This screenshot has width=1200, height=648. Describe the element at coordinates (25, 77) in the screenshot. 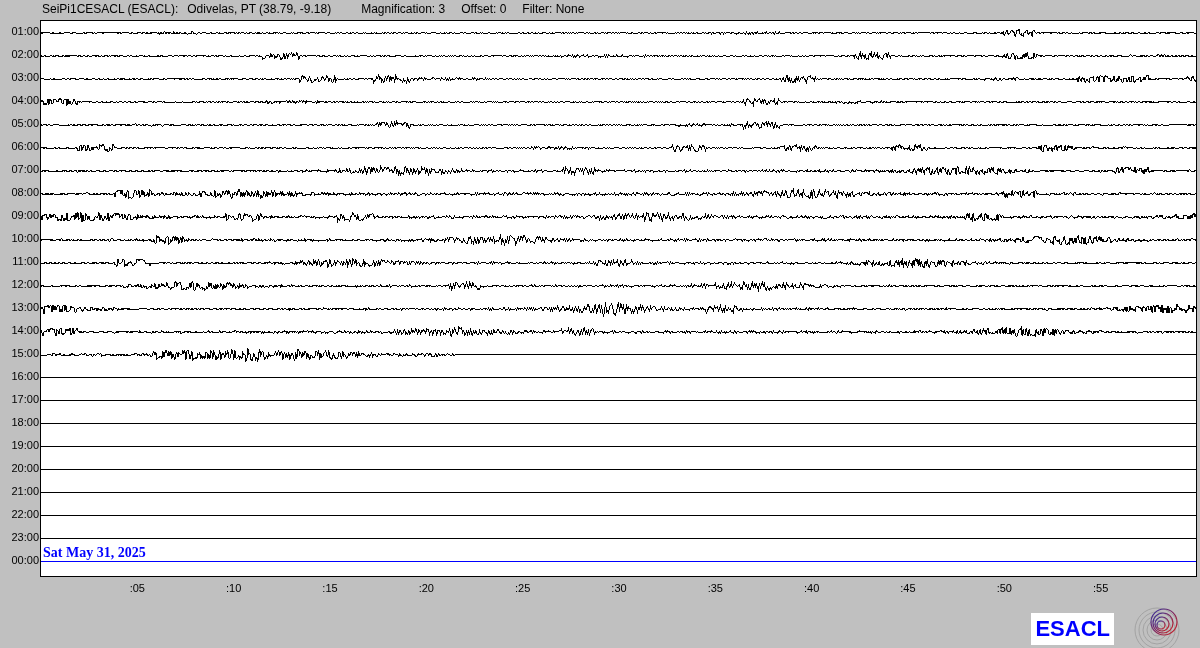

I see `hour-label: 03:00` at that location.